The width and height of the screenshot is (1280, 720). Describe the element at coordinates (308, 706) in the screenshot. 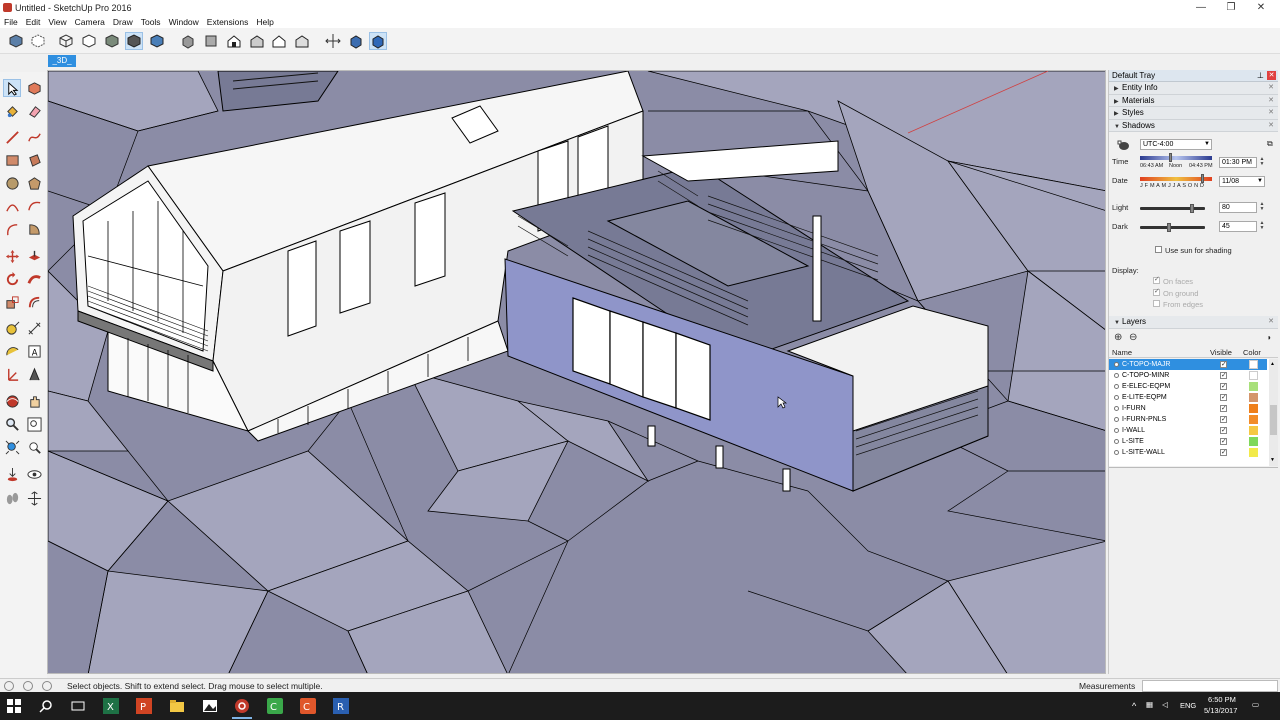

I see `camtasia-studio-icon: C` at that location.